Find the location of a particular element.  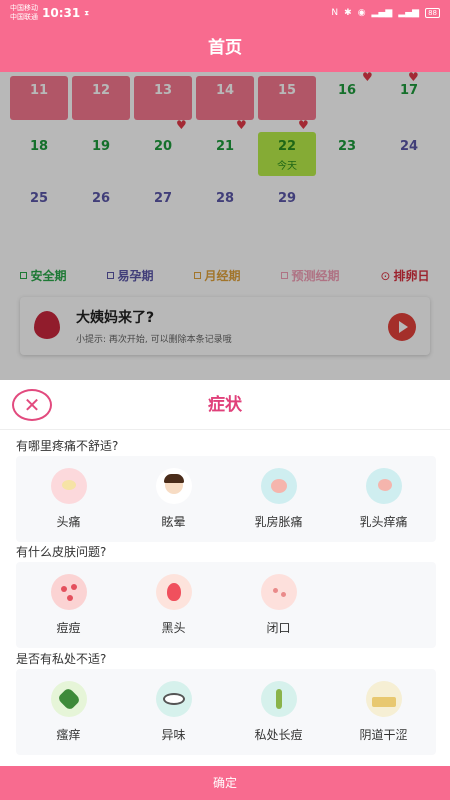

dizzy-icon is located at coordinates (173, 486).